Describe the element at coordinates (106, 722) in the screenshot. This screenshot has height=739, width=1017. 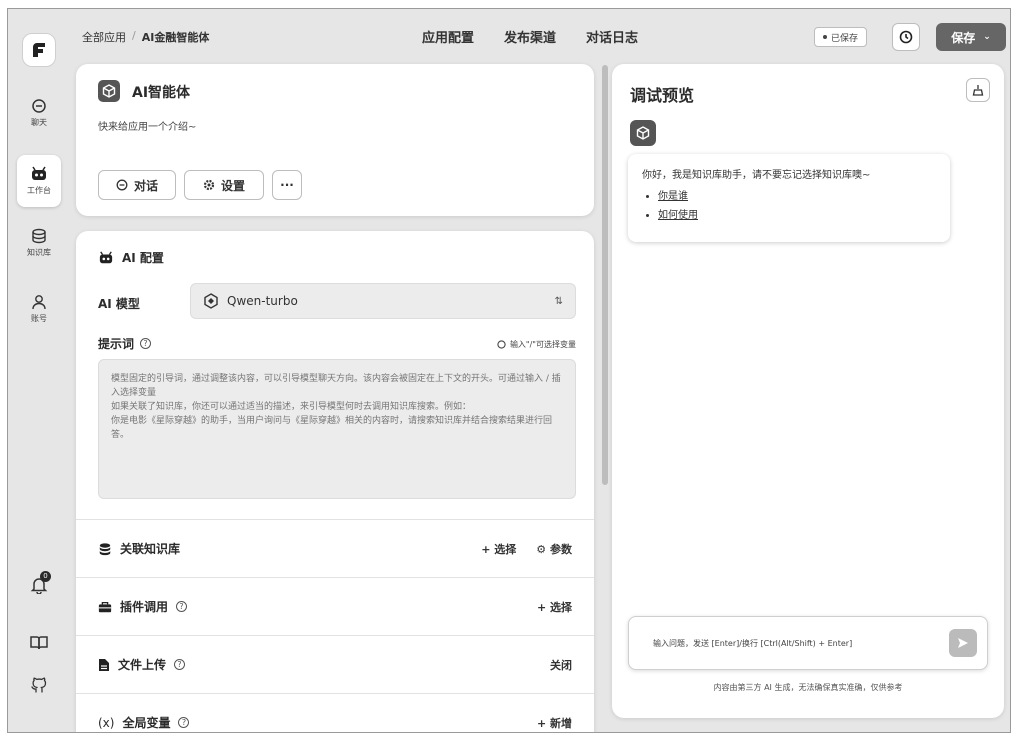
I see `variable-icon: (x)` at that location.